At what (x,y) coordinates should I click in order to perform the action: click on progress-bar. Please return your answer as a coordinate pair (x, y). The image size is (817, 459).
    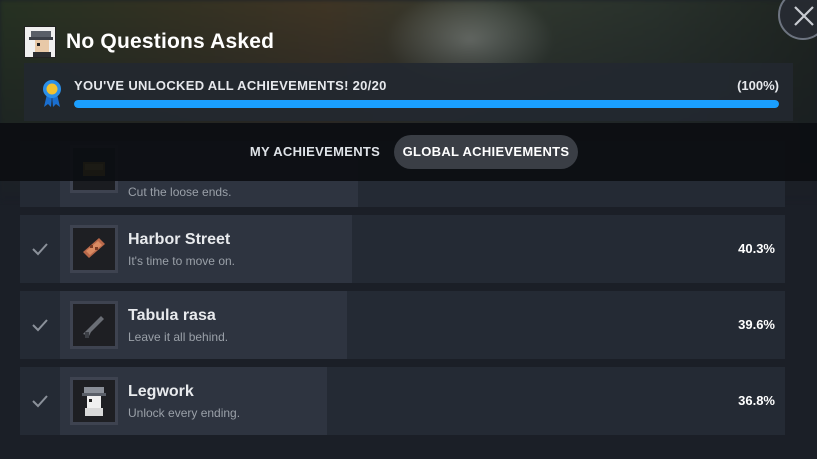
    Looking at the image, I should click on (426, 104).